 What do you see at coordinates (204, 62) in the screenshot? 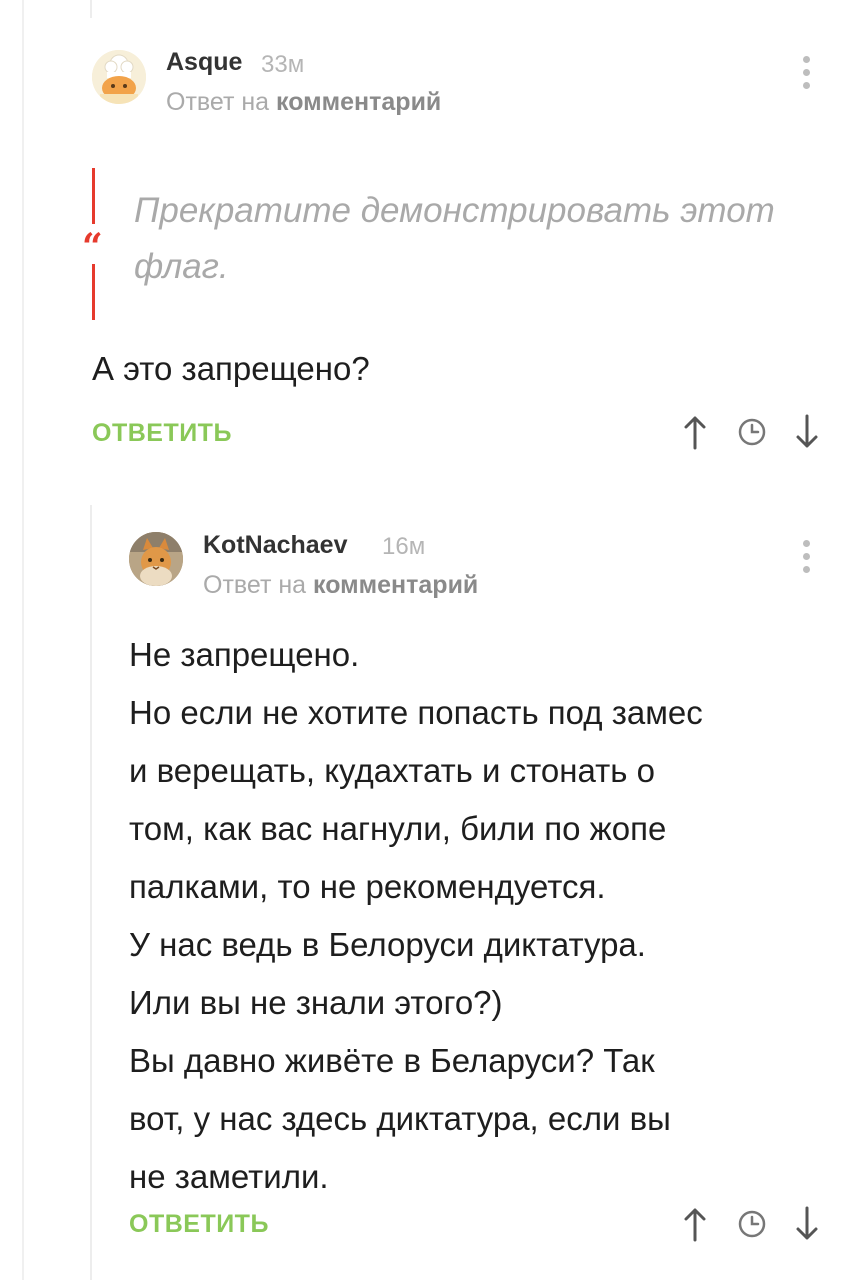
I see `username: Asque` at bounding box center [204, 62].